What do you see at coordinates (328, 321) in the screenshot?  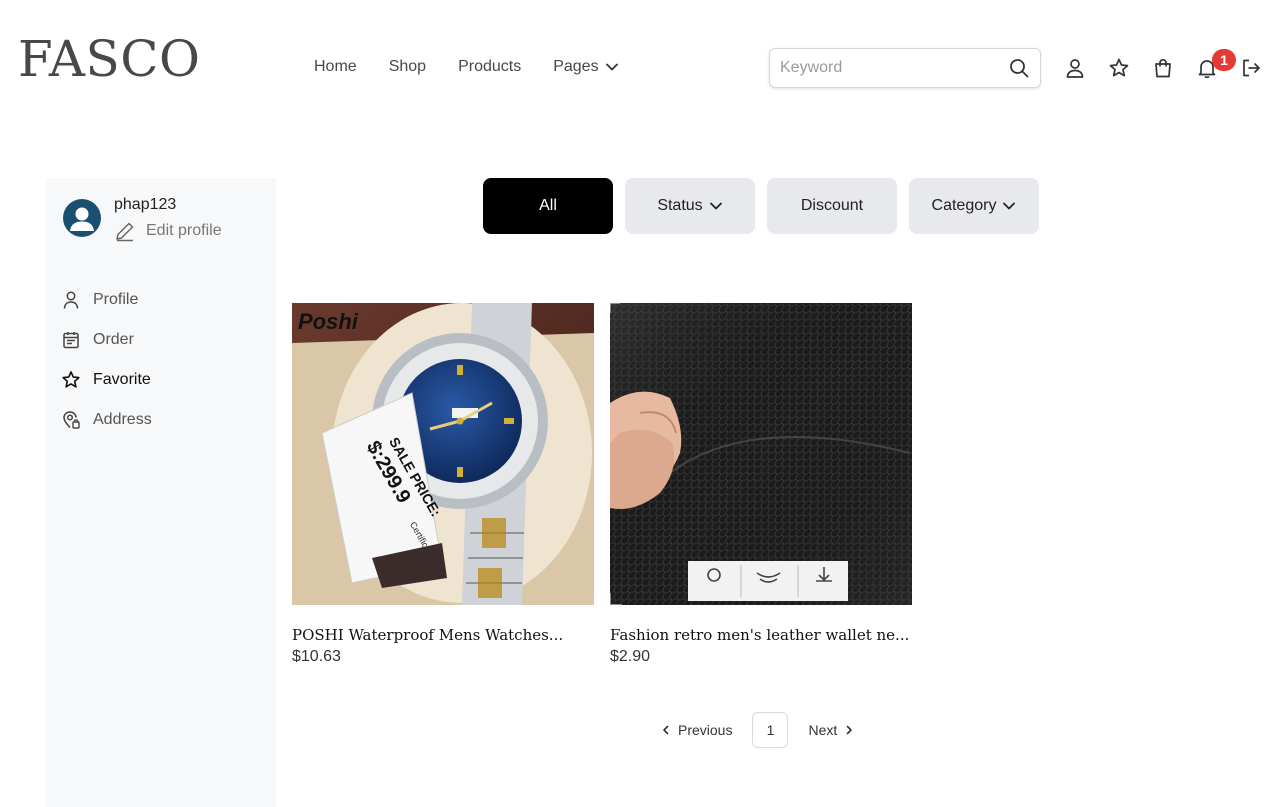 I see `watch-brand-text: Poshi` at bounding box center [328, 321].